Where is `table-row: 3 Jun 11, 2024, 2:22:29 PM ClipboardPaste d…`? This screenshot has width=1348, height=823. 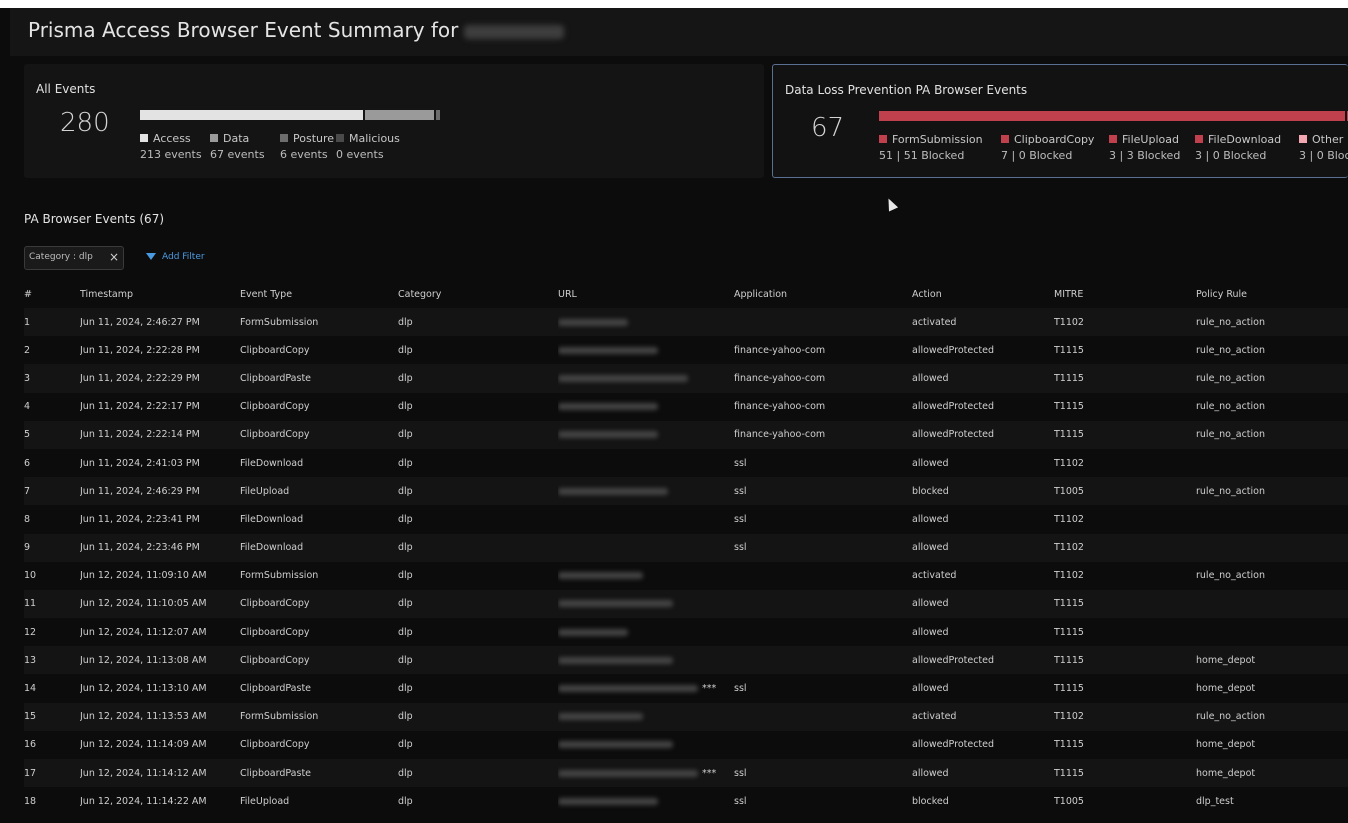 table-row: 3 Jun 11, 2024, 2:22:29 PM ClipboardPaste d… is located at coordinates (686, 378).